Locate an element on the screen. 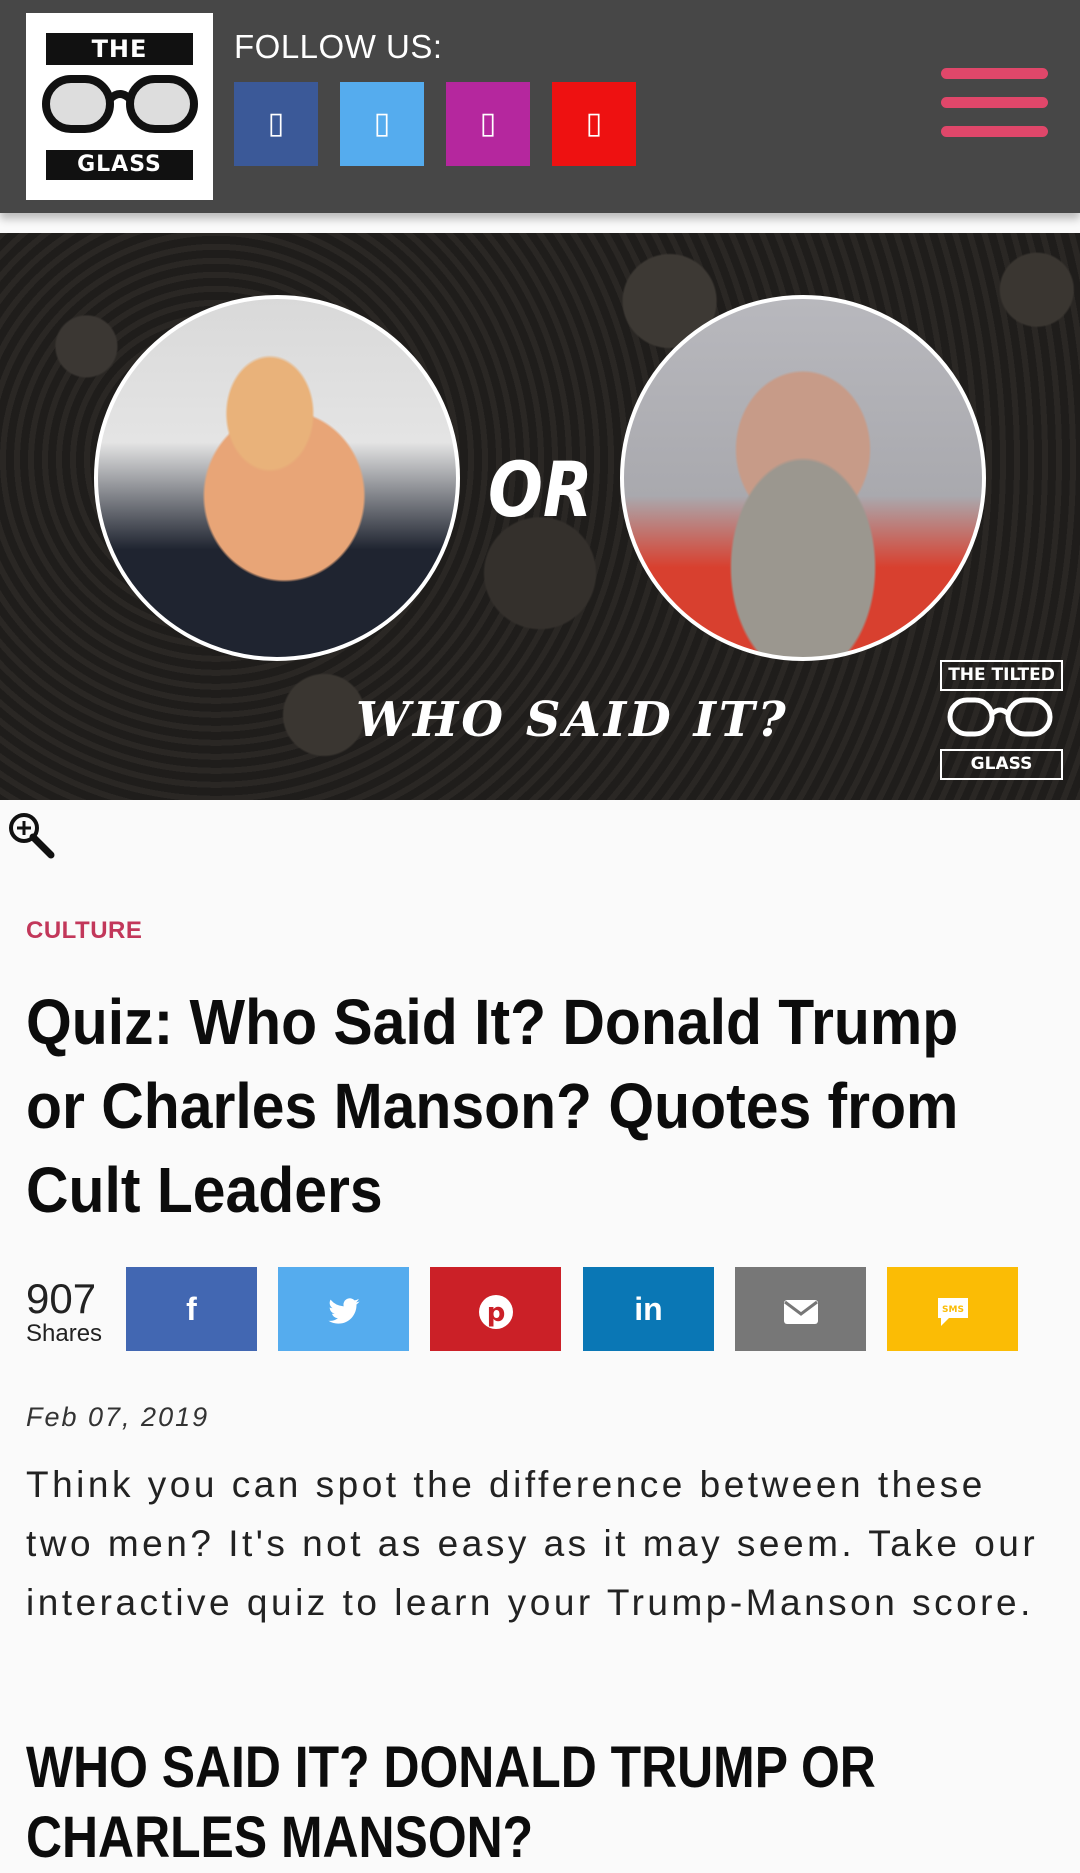 The width and height of the screenshot is (1080, 1873). hero-or-text: OR is located at coordinates (540, 489).